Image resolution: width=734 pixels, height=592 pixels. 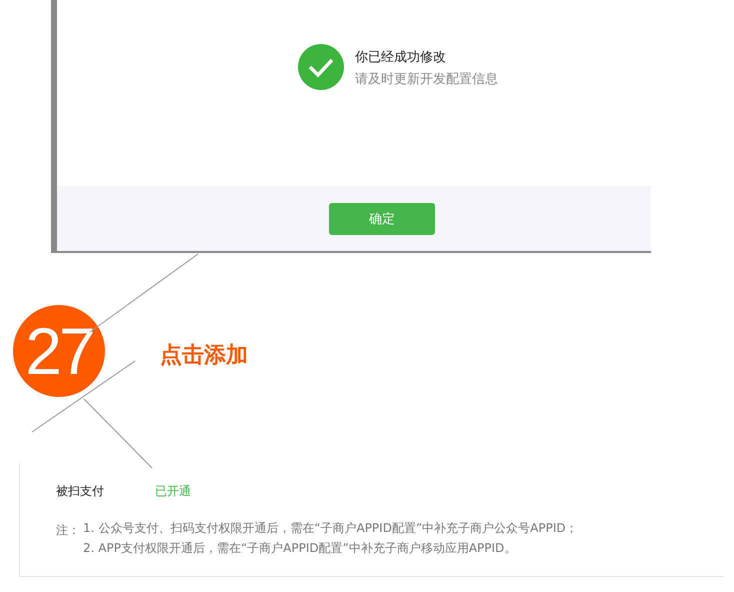 What do you see at coordinates (300, 548) in the screenshot?
I see `note-text: 2. APP支付权限开通后，需在“子商户APPID配置”中补充子商户移动应用APPID。` at bounding box center [300, 548].